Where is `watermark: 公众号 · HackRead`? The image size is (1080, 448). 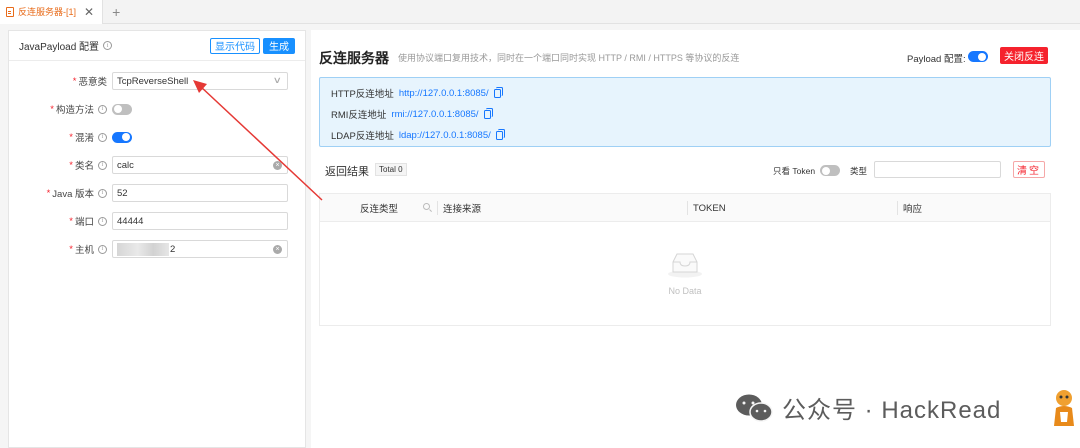
watermark: 公众号 · HackRead is located at coordinates (867, 407).